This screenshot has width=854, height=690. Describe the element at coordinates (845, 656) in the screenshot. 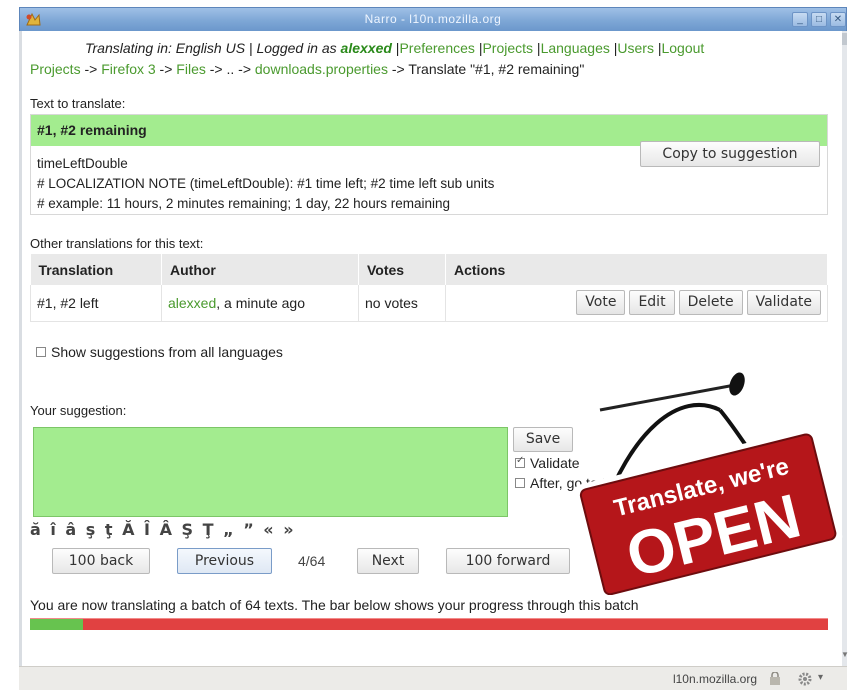

I see `scroll-down-arrow-icon: ▼` at that location.